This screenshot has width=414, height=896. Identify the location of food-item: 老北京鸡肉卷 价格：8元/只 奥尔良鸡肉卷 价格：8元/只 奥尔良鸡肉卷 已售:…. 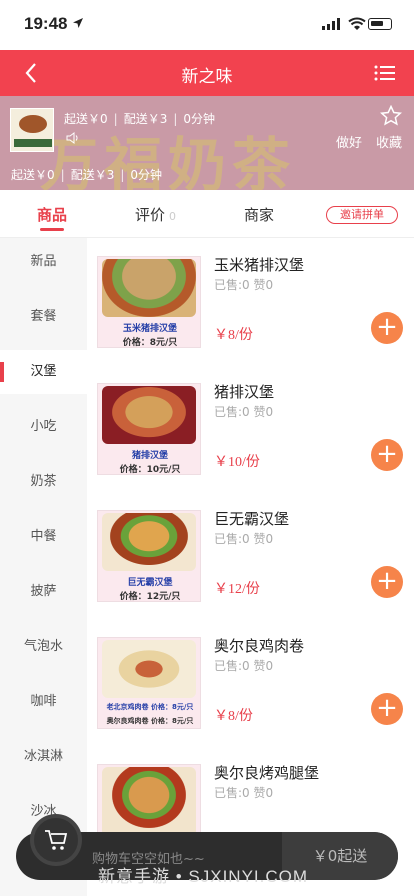
(250, 682).